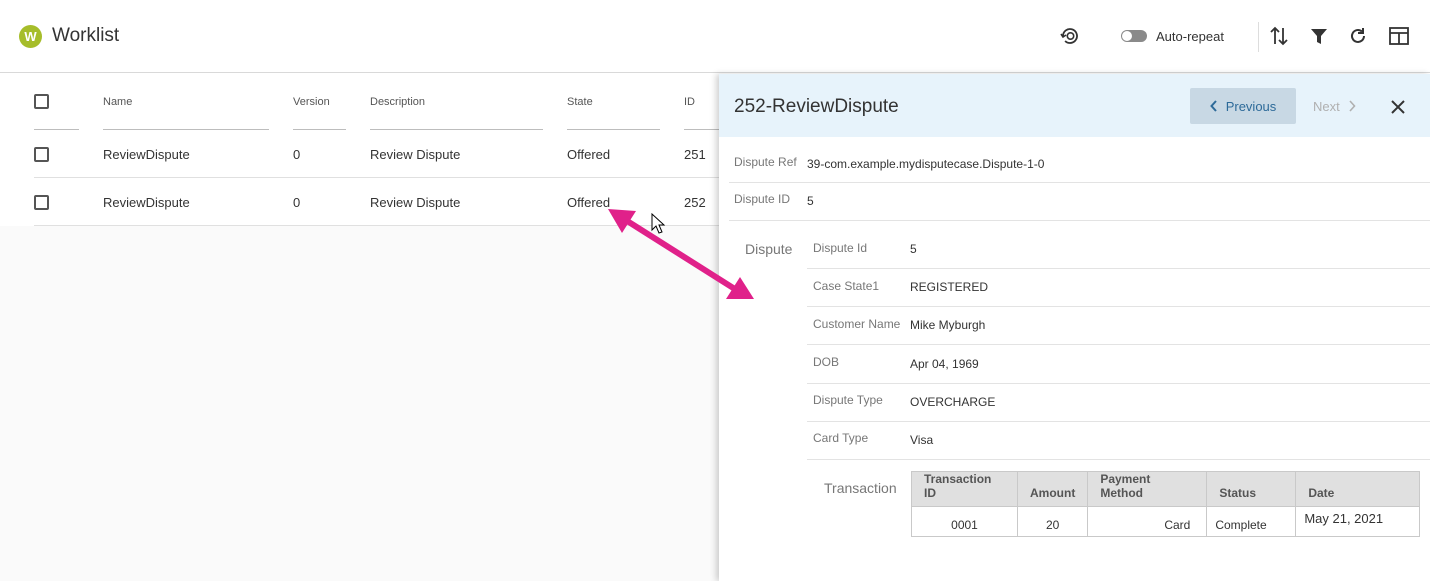 The height and width of the screenshot is (581, 1430). What do you see at coordinates (86, 35) in the screenshot?
I see `page-title: Worklist` at bounding box center [86, 35].